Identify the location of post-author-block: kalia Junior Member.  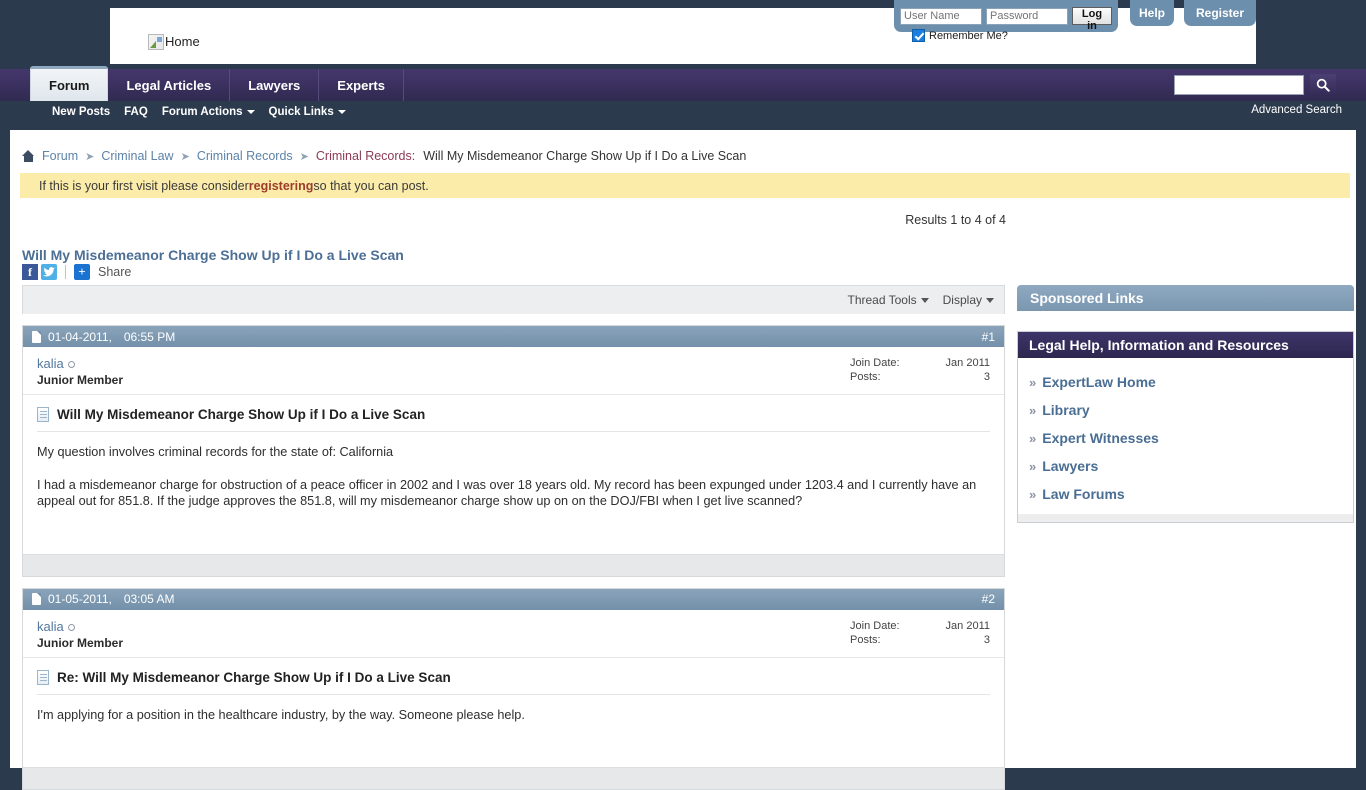
(80, 371).